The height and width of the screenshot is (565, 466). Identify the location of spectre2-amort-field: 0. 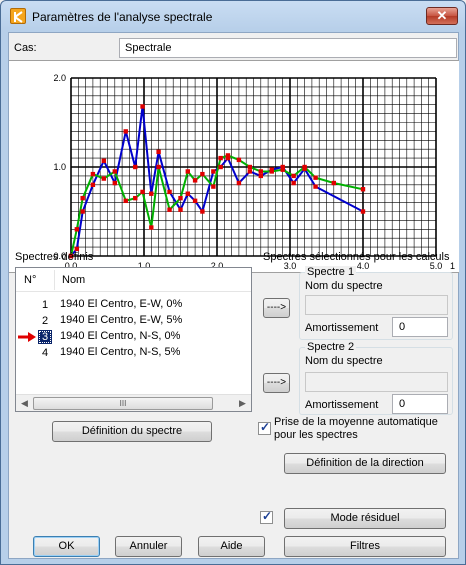
(420, 404).